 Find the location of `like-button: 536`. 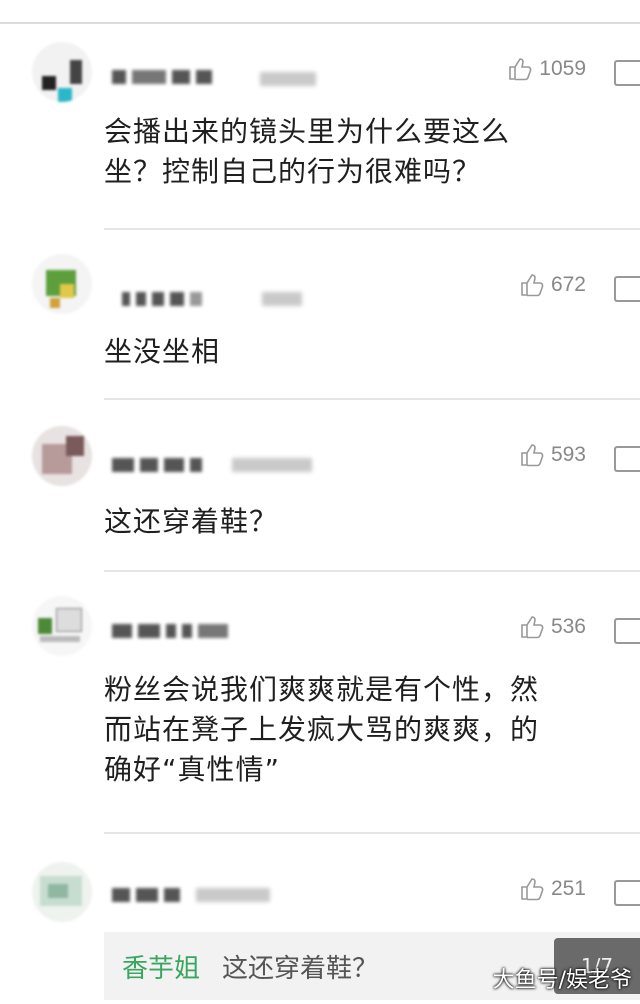

like-button: 536 is located at coordinates (552, 627).